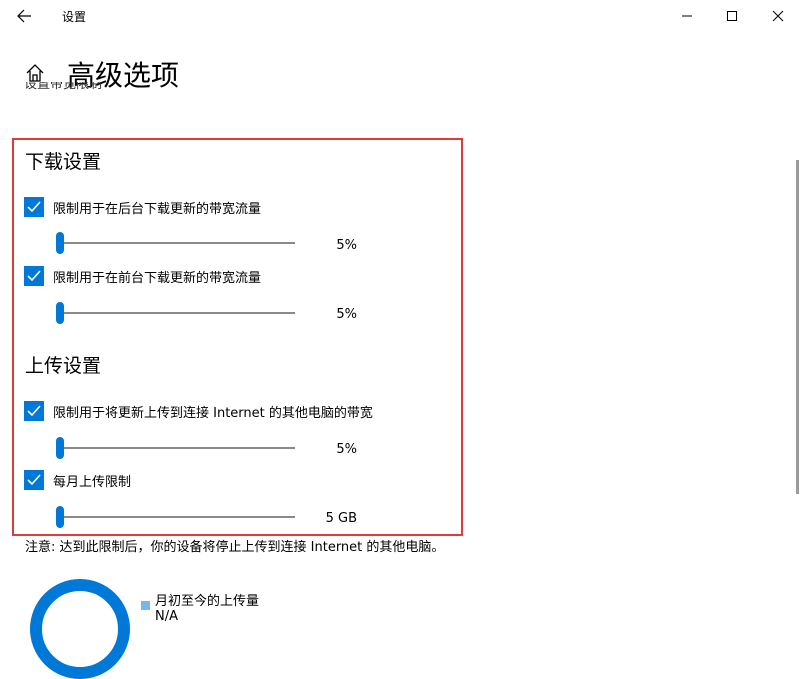 The image size is (803, 679). What do you see at coordinates (732, 16) in the screenshot?
I see `maximize-icon` at bounding box center [732, 16].